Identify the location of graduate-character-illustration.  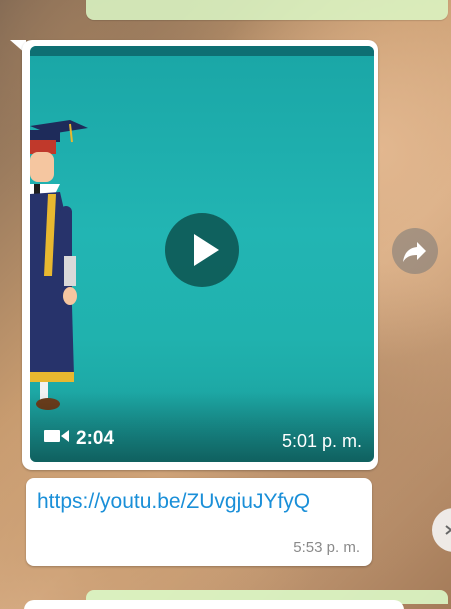
(59, 265).